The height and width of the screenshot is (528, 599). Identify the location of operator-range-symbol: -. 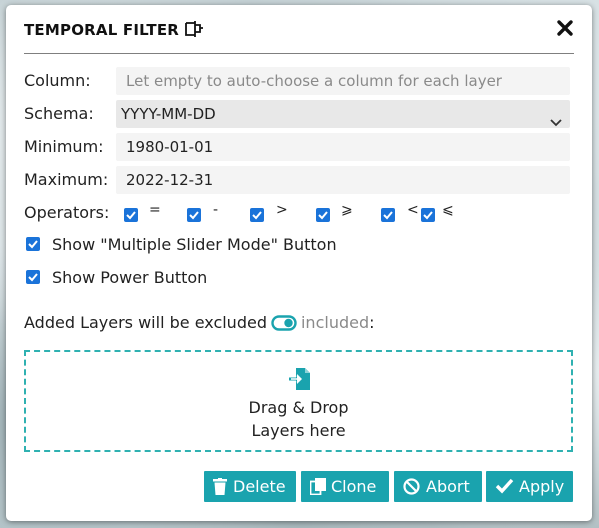
(216, 210).